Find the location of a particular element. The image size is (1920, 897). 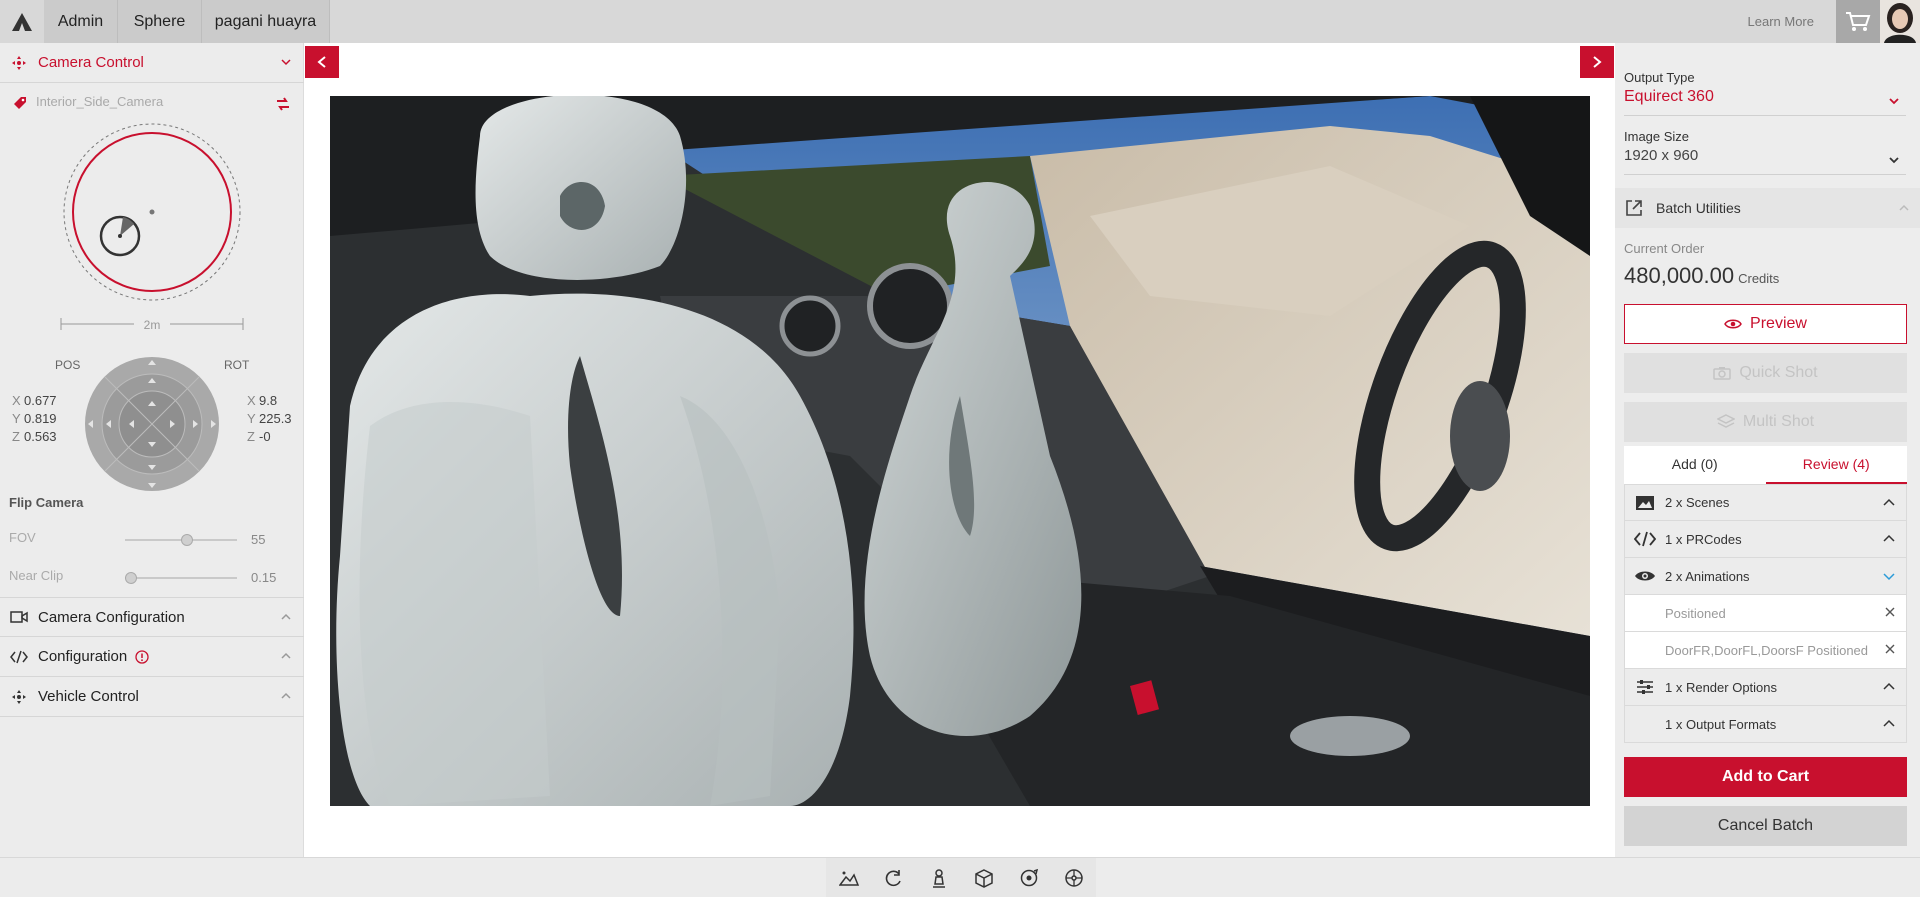

preview-label: Preview is located at coordinates (1778, 323).